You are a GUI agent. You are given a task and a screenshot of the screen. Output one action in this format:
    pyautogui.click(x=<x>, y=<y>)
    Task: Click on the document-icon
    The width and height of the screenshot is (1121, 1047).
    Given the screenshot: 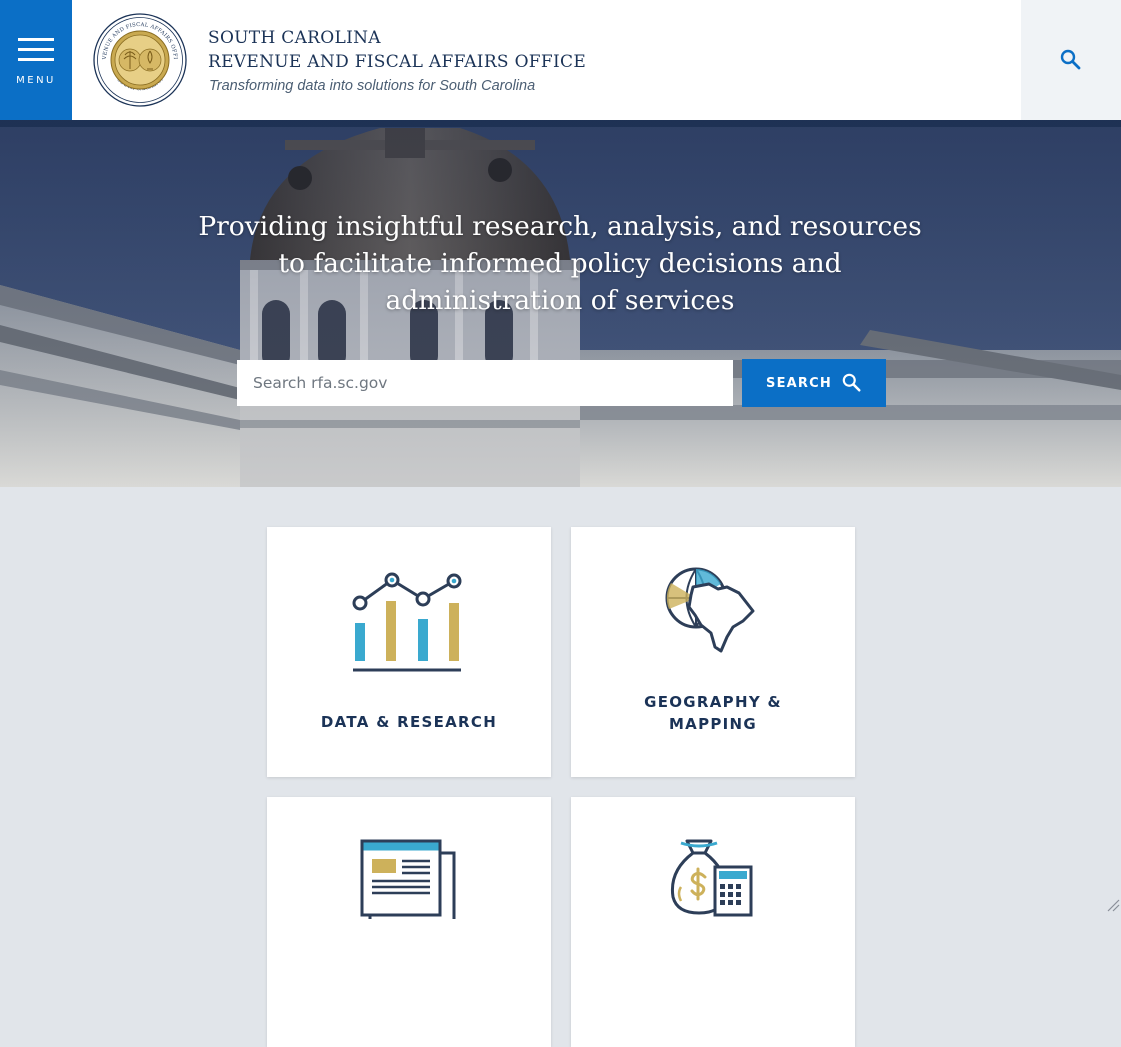 What is the action you would take?
    pyautogui.click(x=408, y=879)
    